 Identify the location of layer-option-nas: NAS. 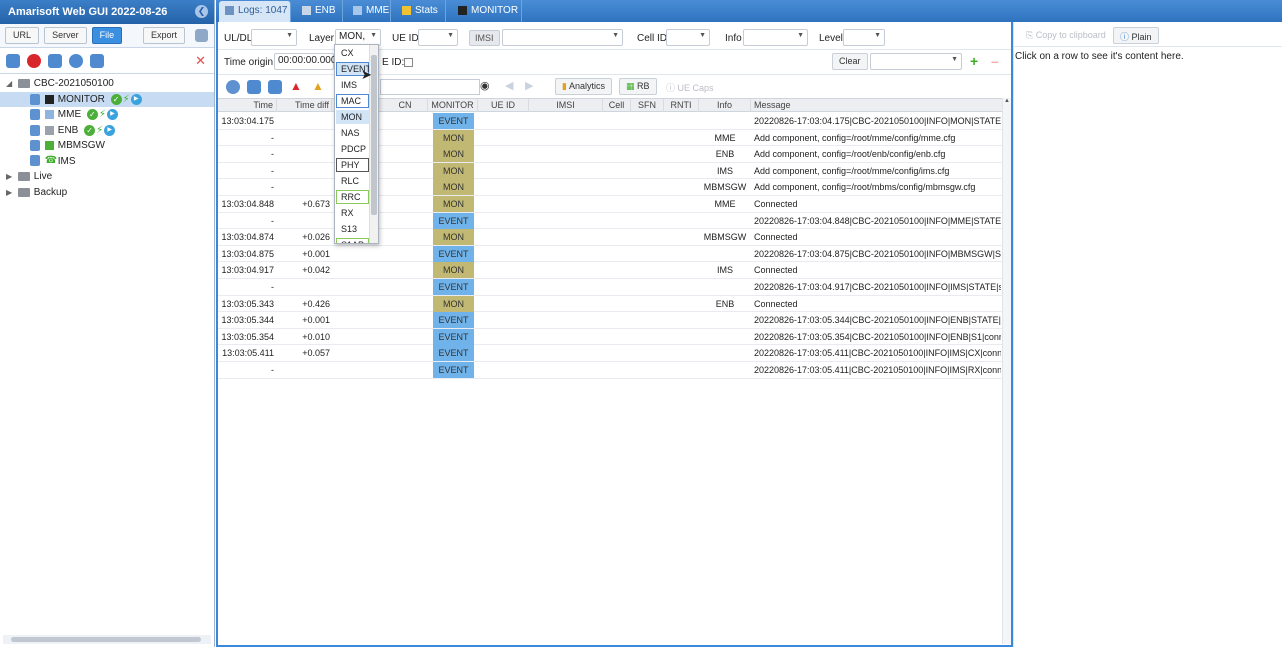
(352, 133).